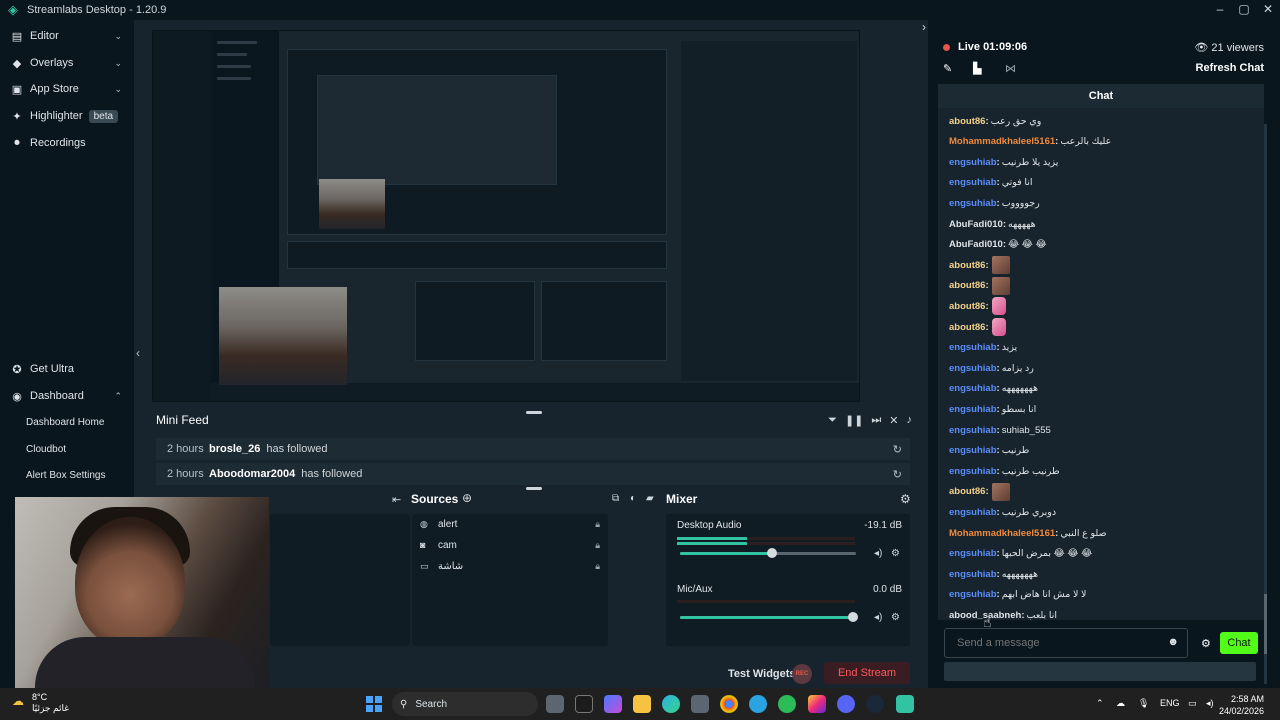  I want to click on source-item-screen: ▭ شاشة 🔒︎, so click(510, 566).